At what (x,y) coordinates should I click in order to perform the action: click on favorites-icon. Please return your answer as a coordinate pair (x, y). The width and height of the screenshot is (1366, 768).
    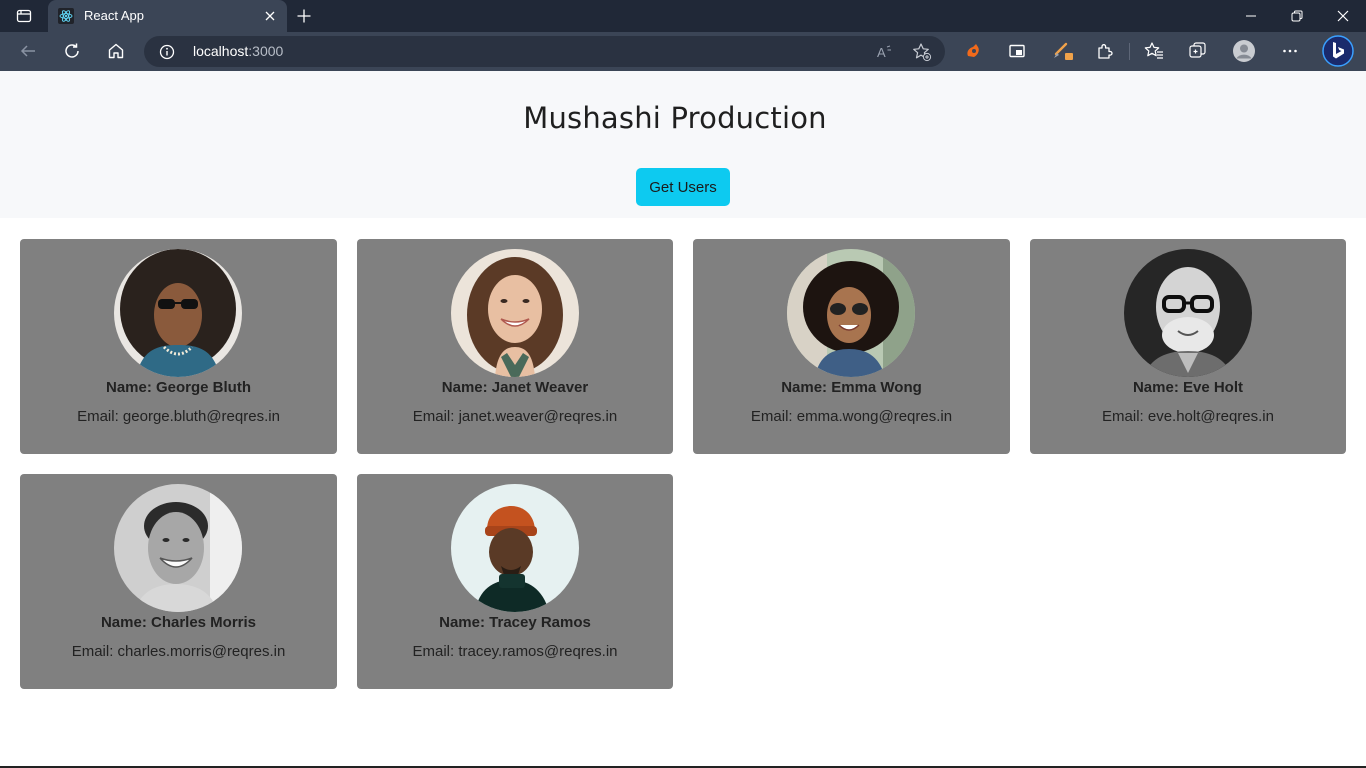
    Looking at the image, I should click on (1154, 51).